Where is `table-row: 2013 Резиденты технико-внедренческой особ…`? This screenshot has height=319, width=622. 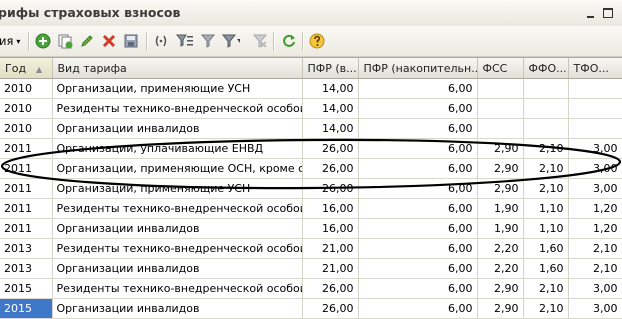 table-row: 2013 Резиденты технико-внедренческой особ… is located at coordinates (311, 248).